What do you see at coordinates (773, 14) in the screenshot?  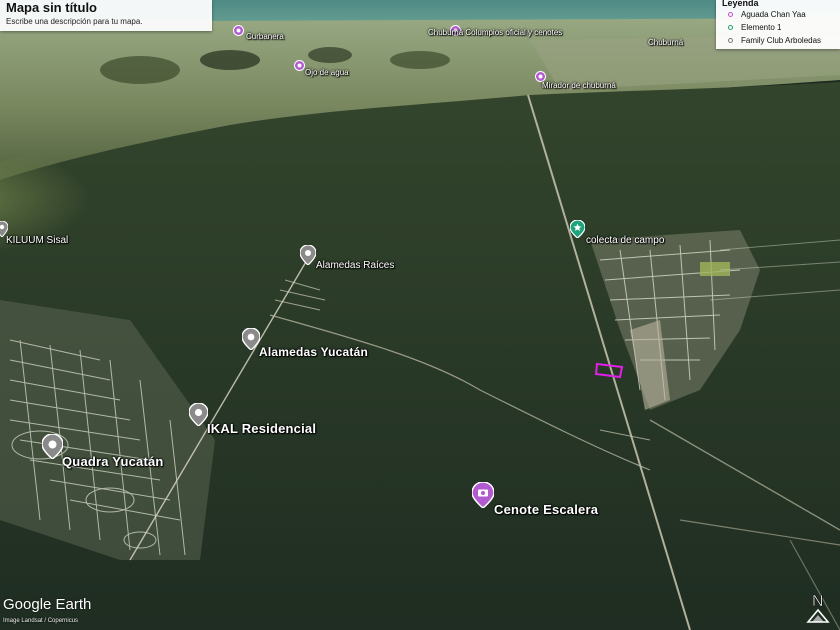 I see `legend-item-label: Aguada Chan Yaa` at bounding box center [773, 14].